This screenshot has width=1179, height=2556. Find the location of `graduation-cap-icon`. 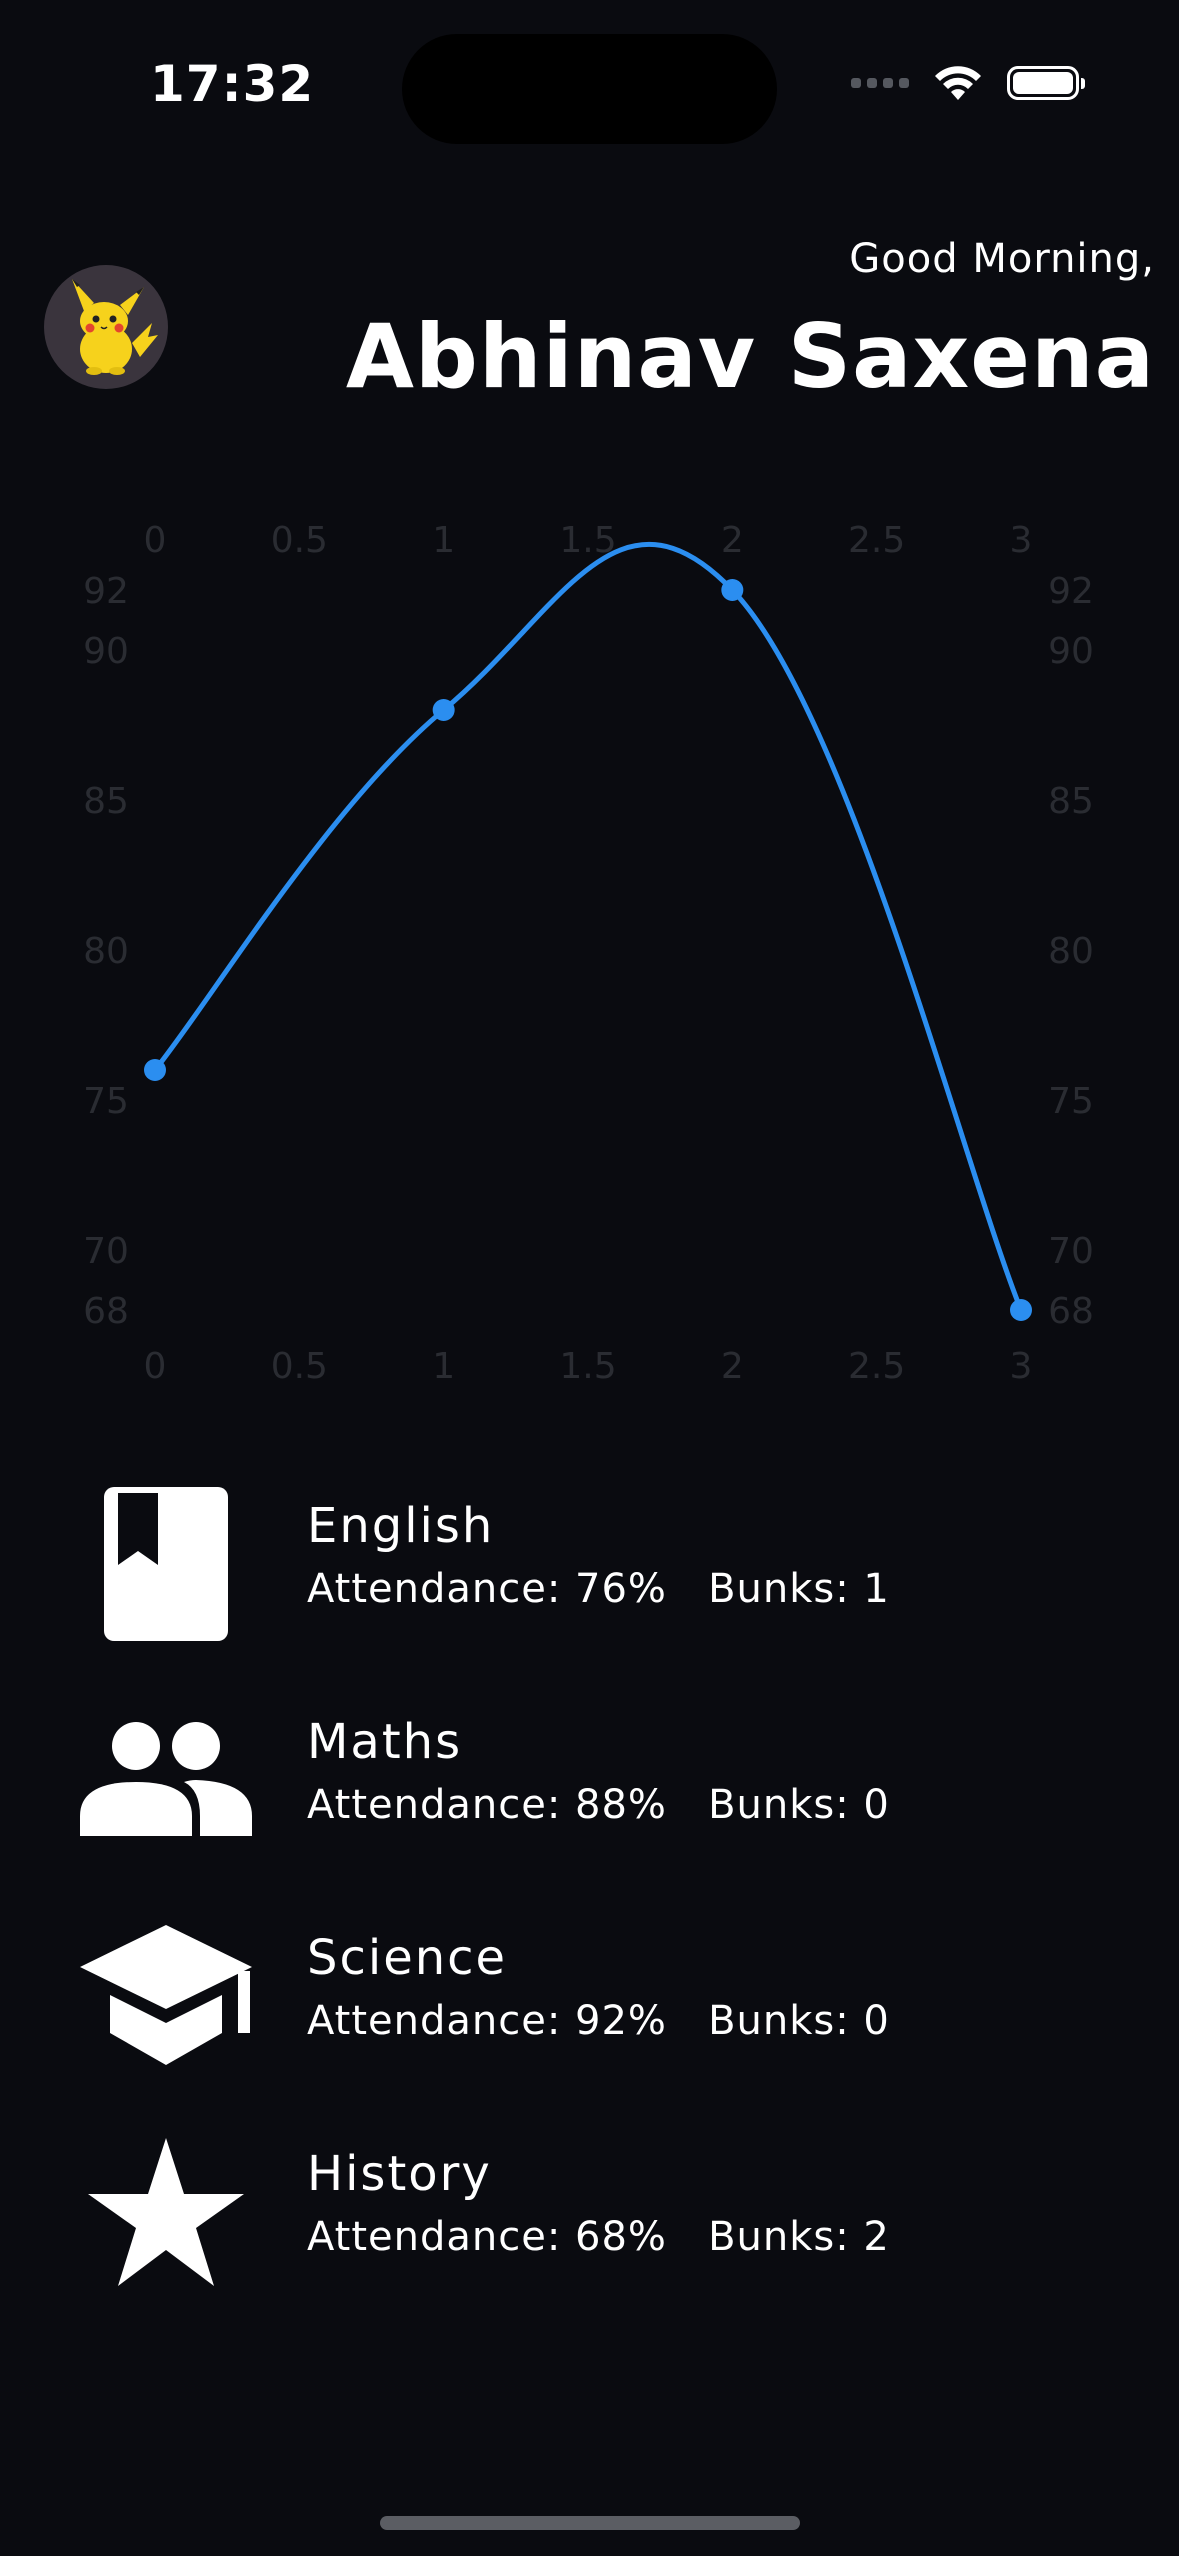

graduation-cap-icon is located at coordinates (166, 1996).